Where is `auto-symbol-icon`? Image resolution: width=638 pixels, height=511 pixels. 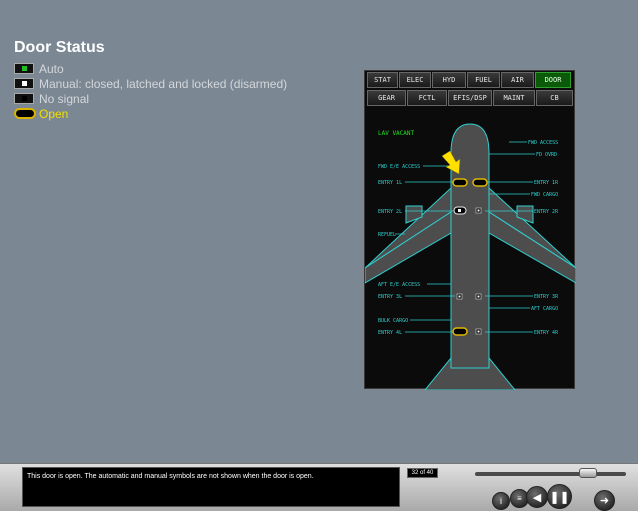 auto-symbol-icon is located at coordinates (24, 68).